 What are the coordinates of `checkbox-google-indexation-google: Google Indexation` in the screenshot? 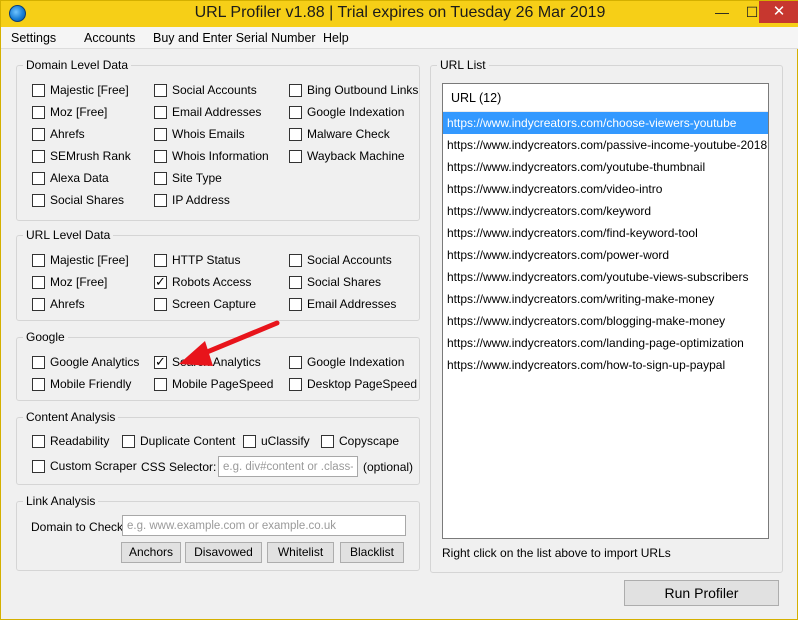 It's located at (346, 362).